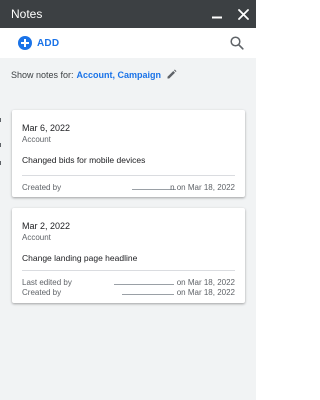 The width and height of the screenshot is (320, 400). Describe the element at coordinates (205, 282) in the screenshot. I see `last-edited-date: on Mar 18, 2022` at that location.